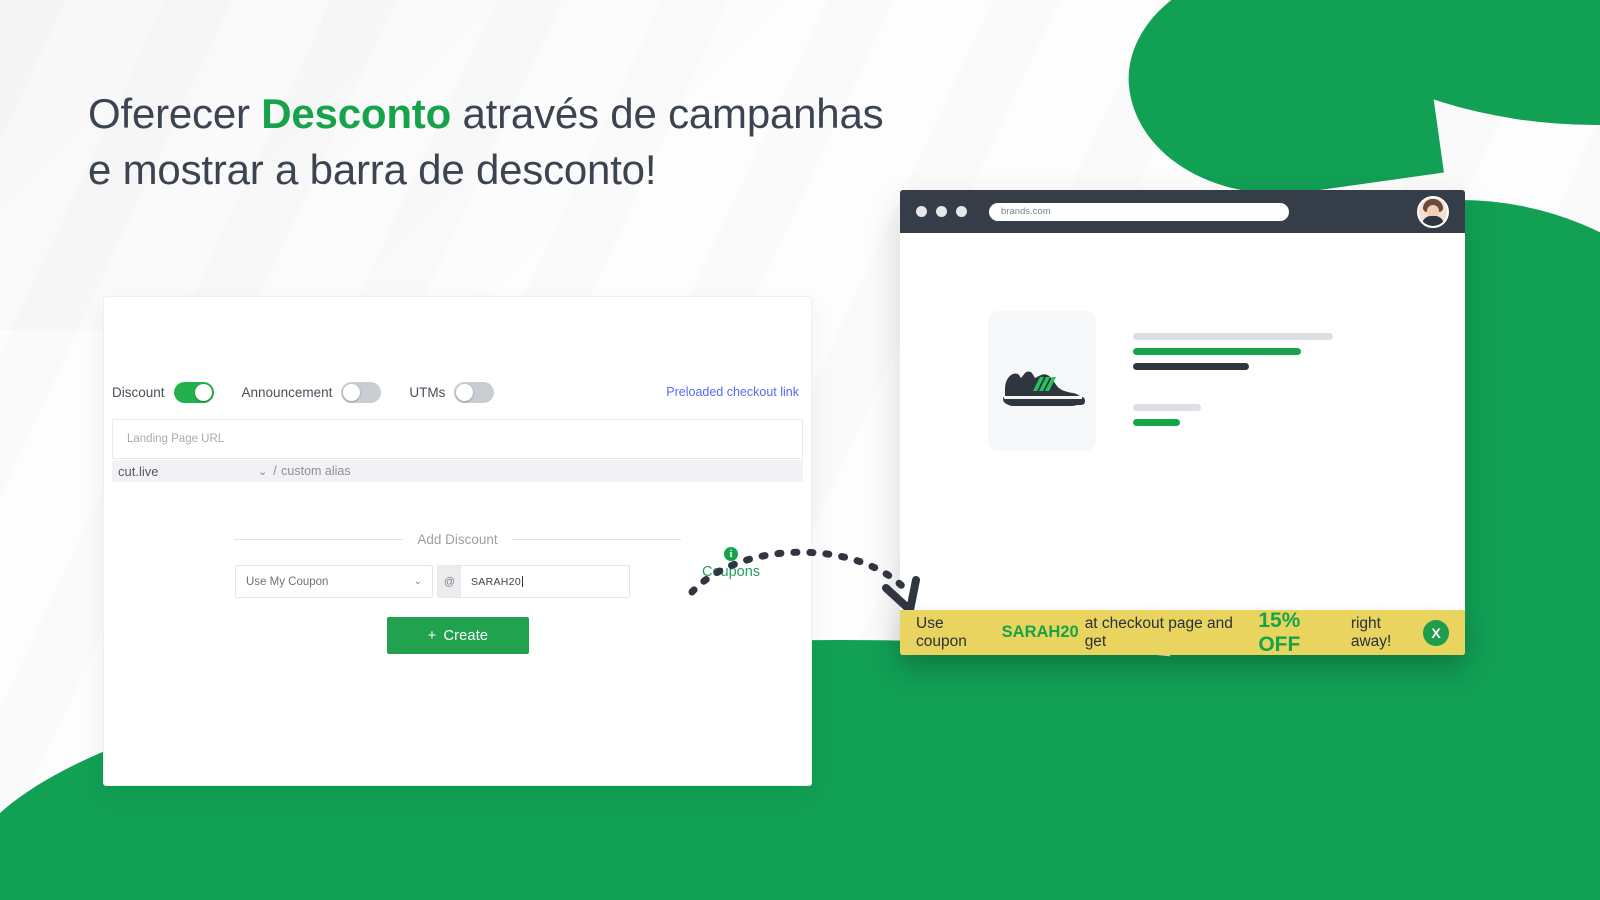 This screenshot has width=1600, height=900. I want to click on headline-line1-post: através de campanhas, so click(667, 113).